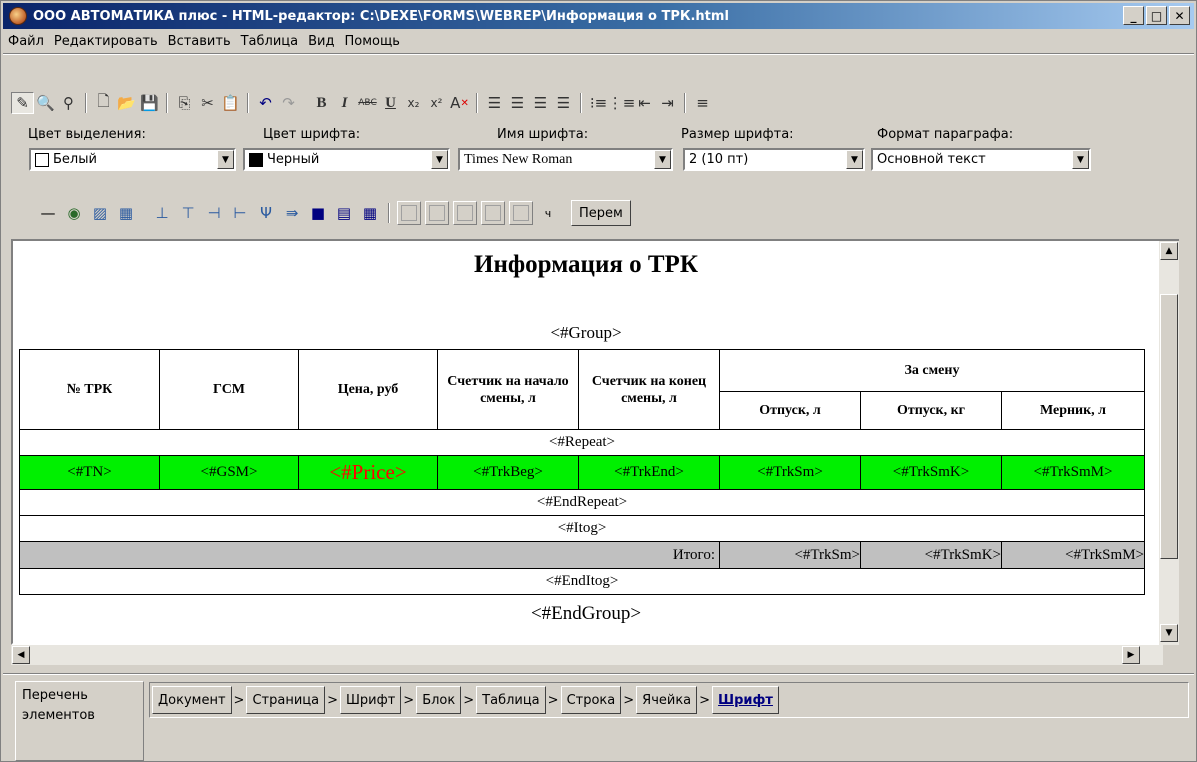  I want to click on crumb-block: Блок, so click(439, 700).